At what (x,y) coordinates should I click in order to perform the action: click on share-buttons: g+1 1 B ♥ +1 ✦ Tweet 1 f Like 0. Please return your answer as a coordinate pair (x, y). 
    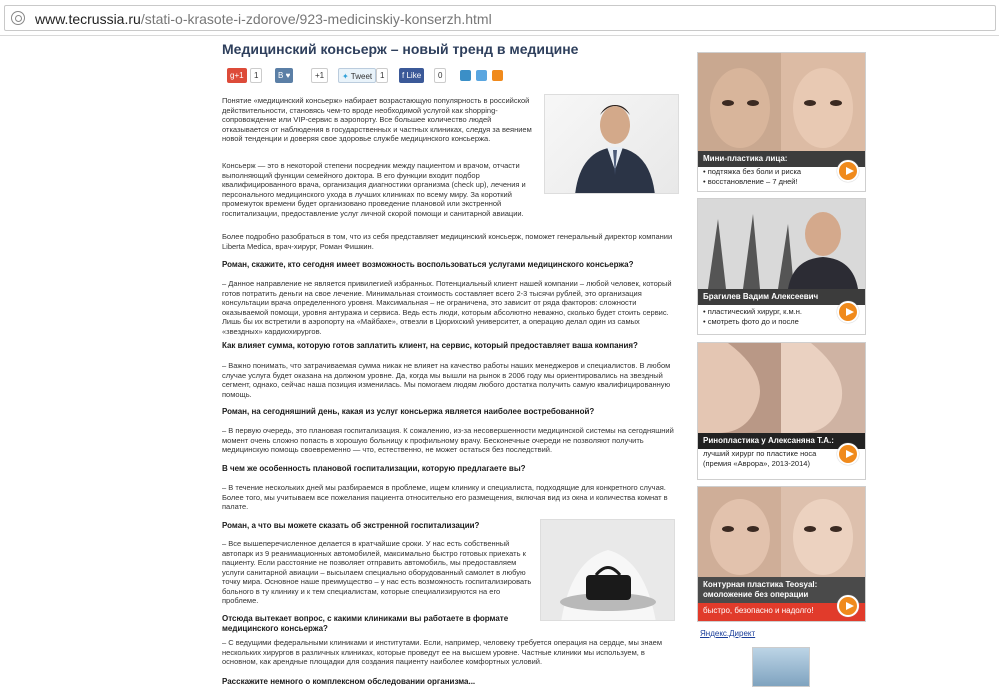
    Looking at the image, I should click on (372, 77).